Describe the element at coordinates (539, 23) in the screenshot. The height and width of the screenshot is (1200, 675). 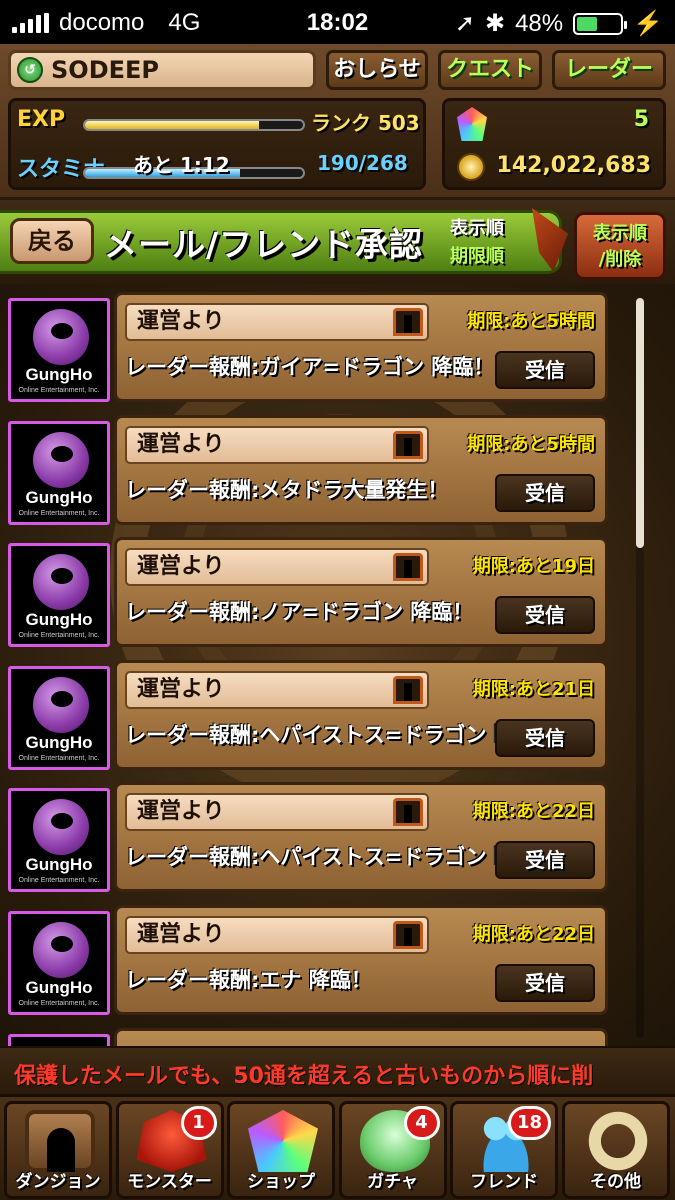
I see `battery-percent: 48%` at that location.